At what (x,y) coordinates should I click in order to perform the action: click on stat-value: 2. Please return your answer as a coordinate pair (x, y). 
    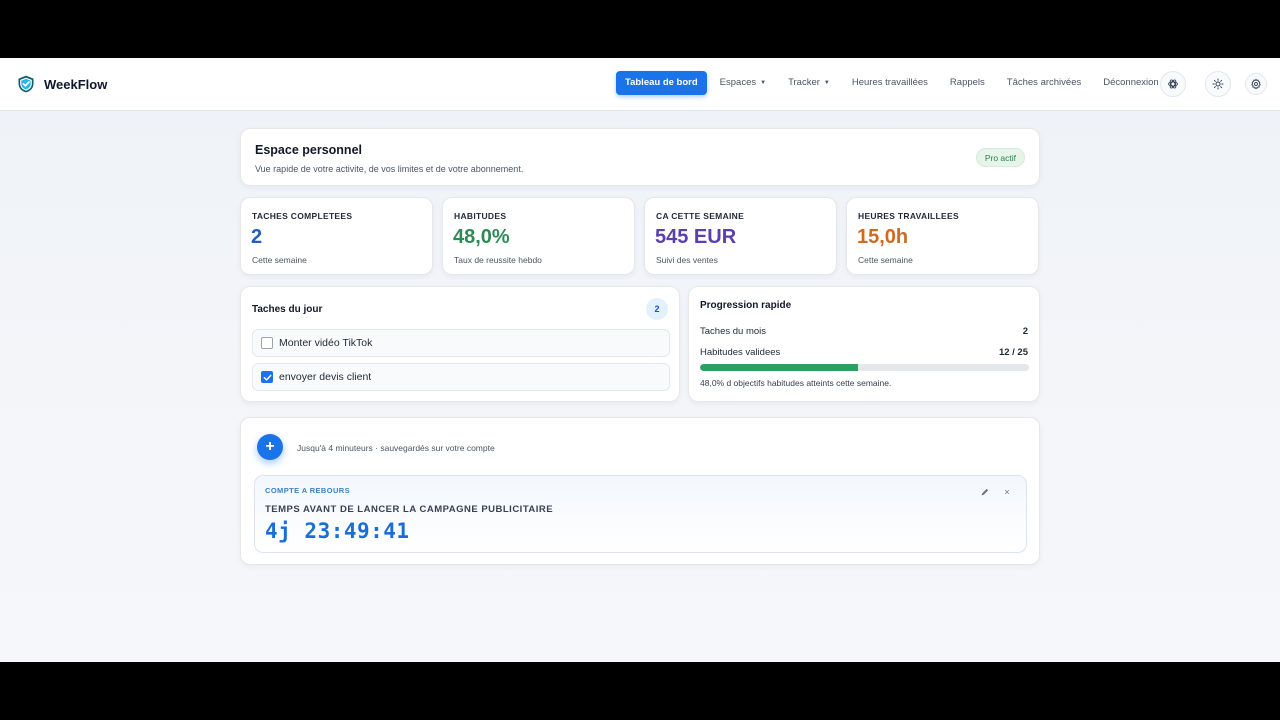
    Looking at the image, I should click on (257, 237).